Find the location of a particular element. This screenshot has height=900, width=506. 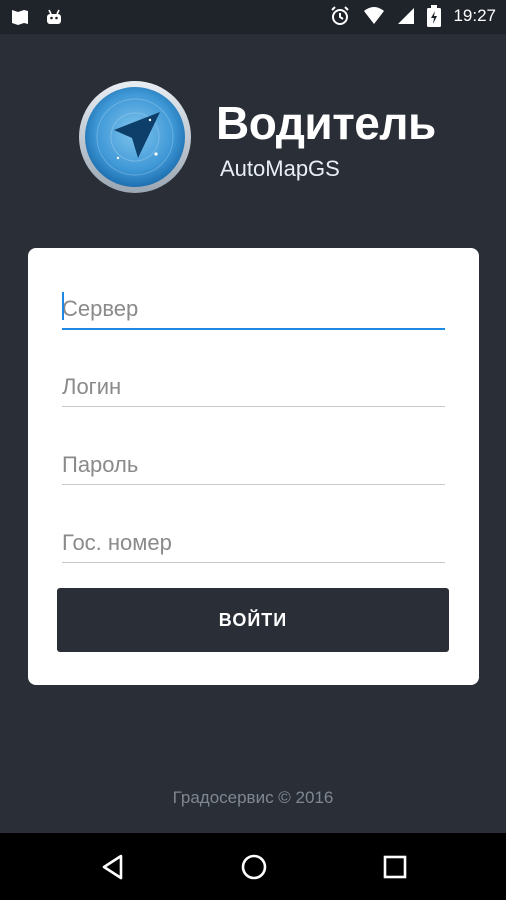

text-cursor is located at coordinates (63, 306).